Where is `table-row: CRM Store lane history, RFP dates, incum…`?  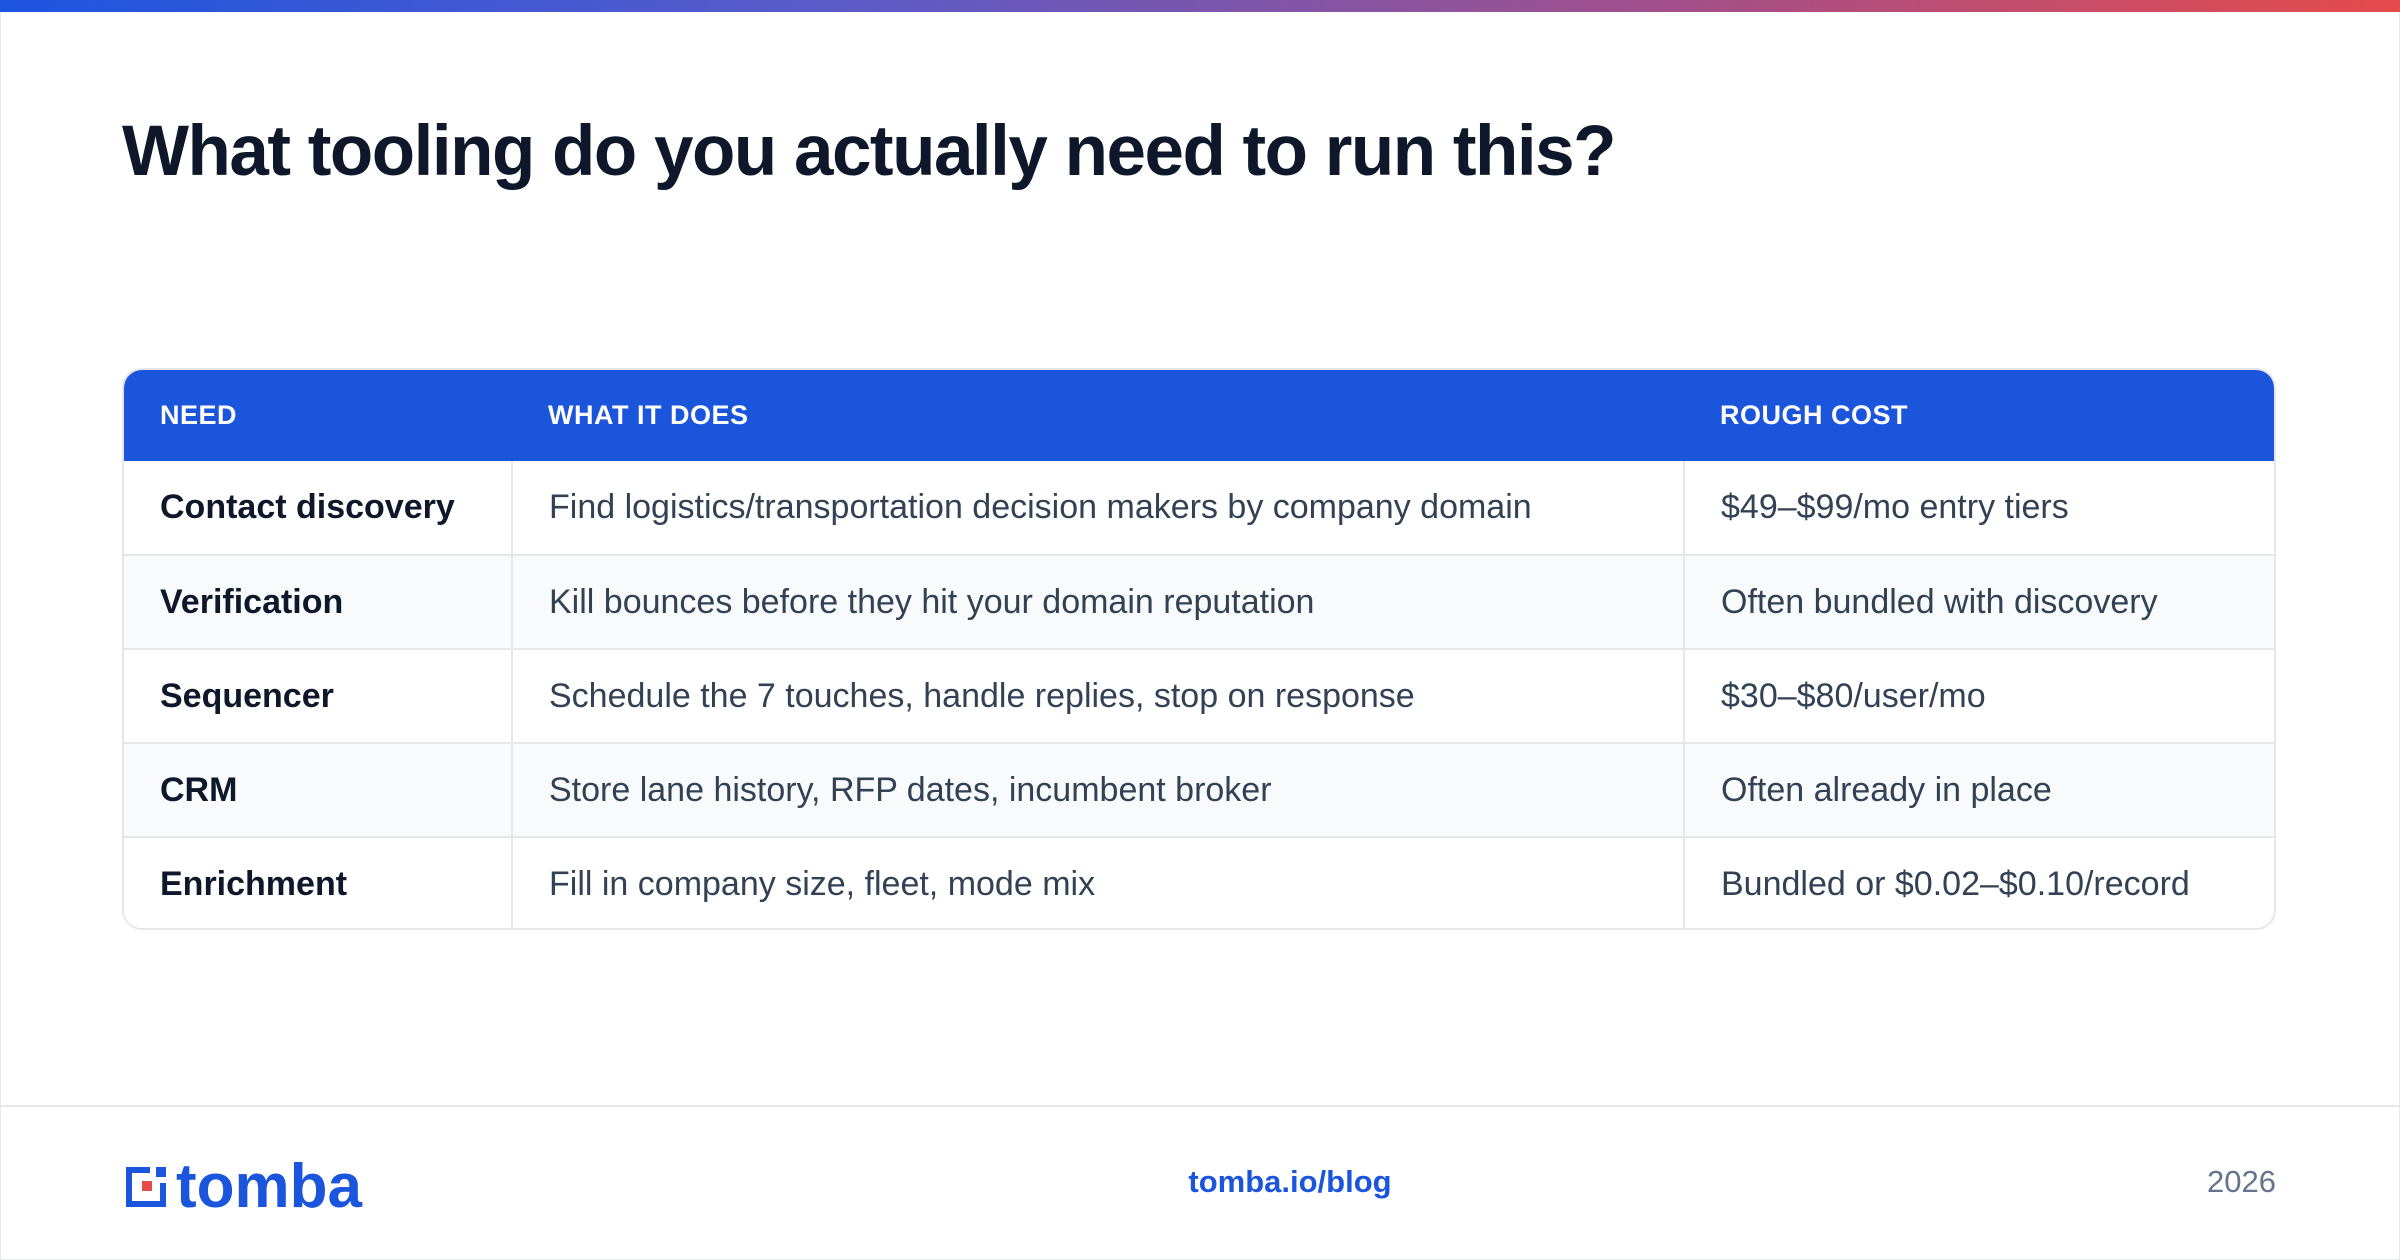 table-row: CRM Store lane history, RFP dates, incum… is located at coordinates (1199, 790).